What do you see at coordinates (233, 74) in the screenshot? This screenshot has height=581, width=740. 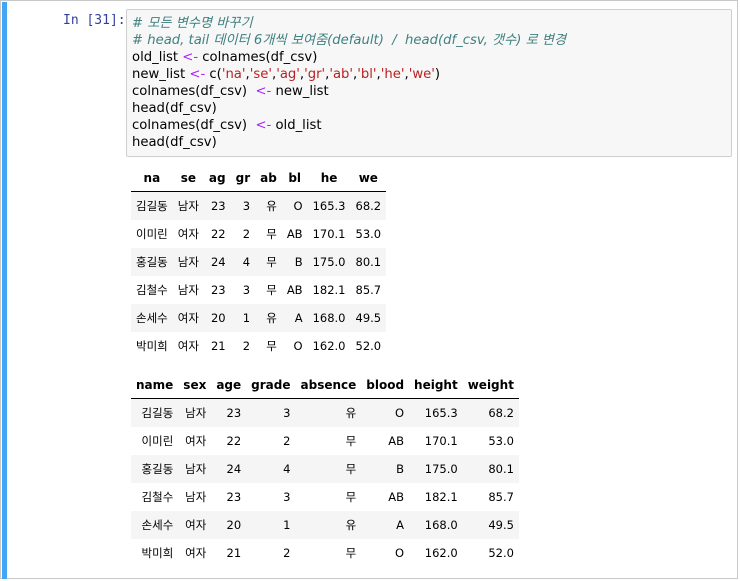 I see `code-token: 'na'` at bounding box center [233, 74].